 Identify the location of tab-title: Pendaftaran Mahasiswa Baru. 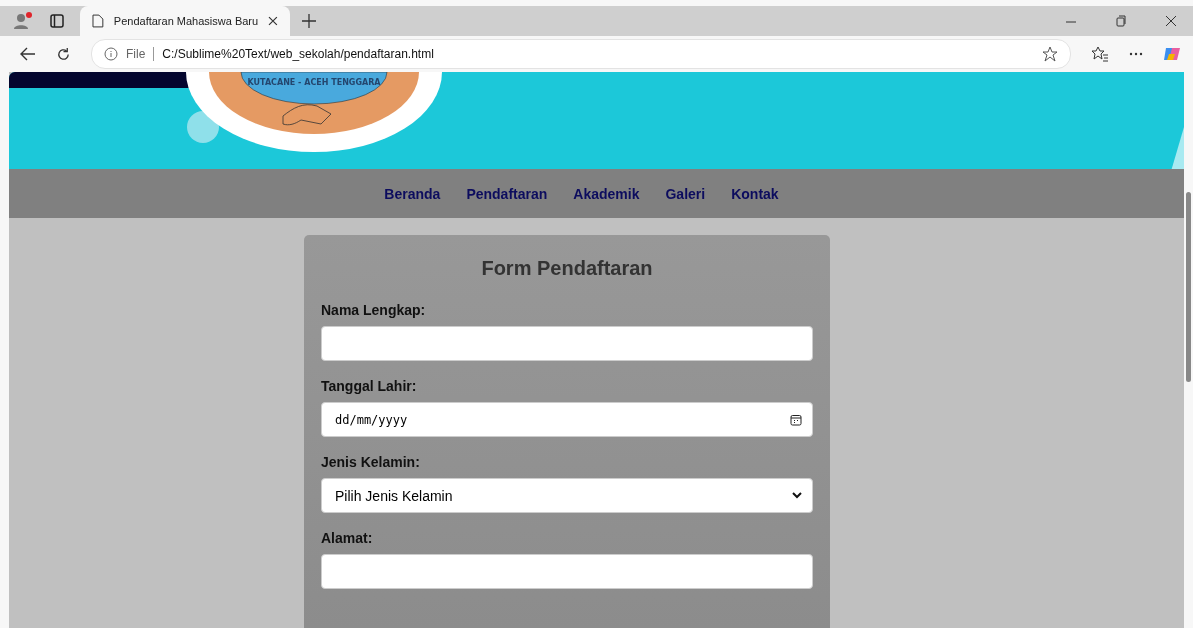
(186, 21).